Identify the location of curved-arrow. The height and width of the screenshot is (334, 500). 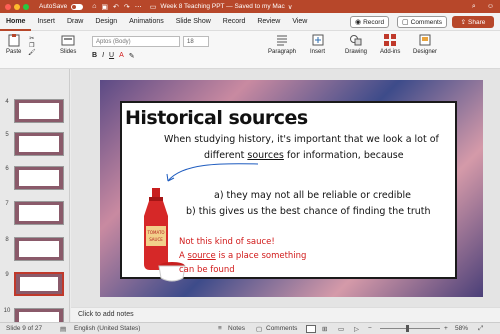
(212, 172).